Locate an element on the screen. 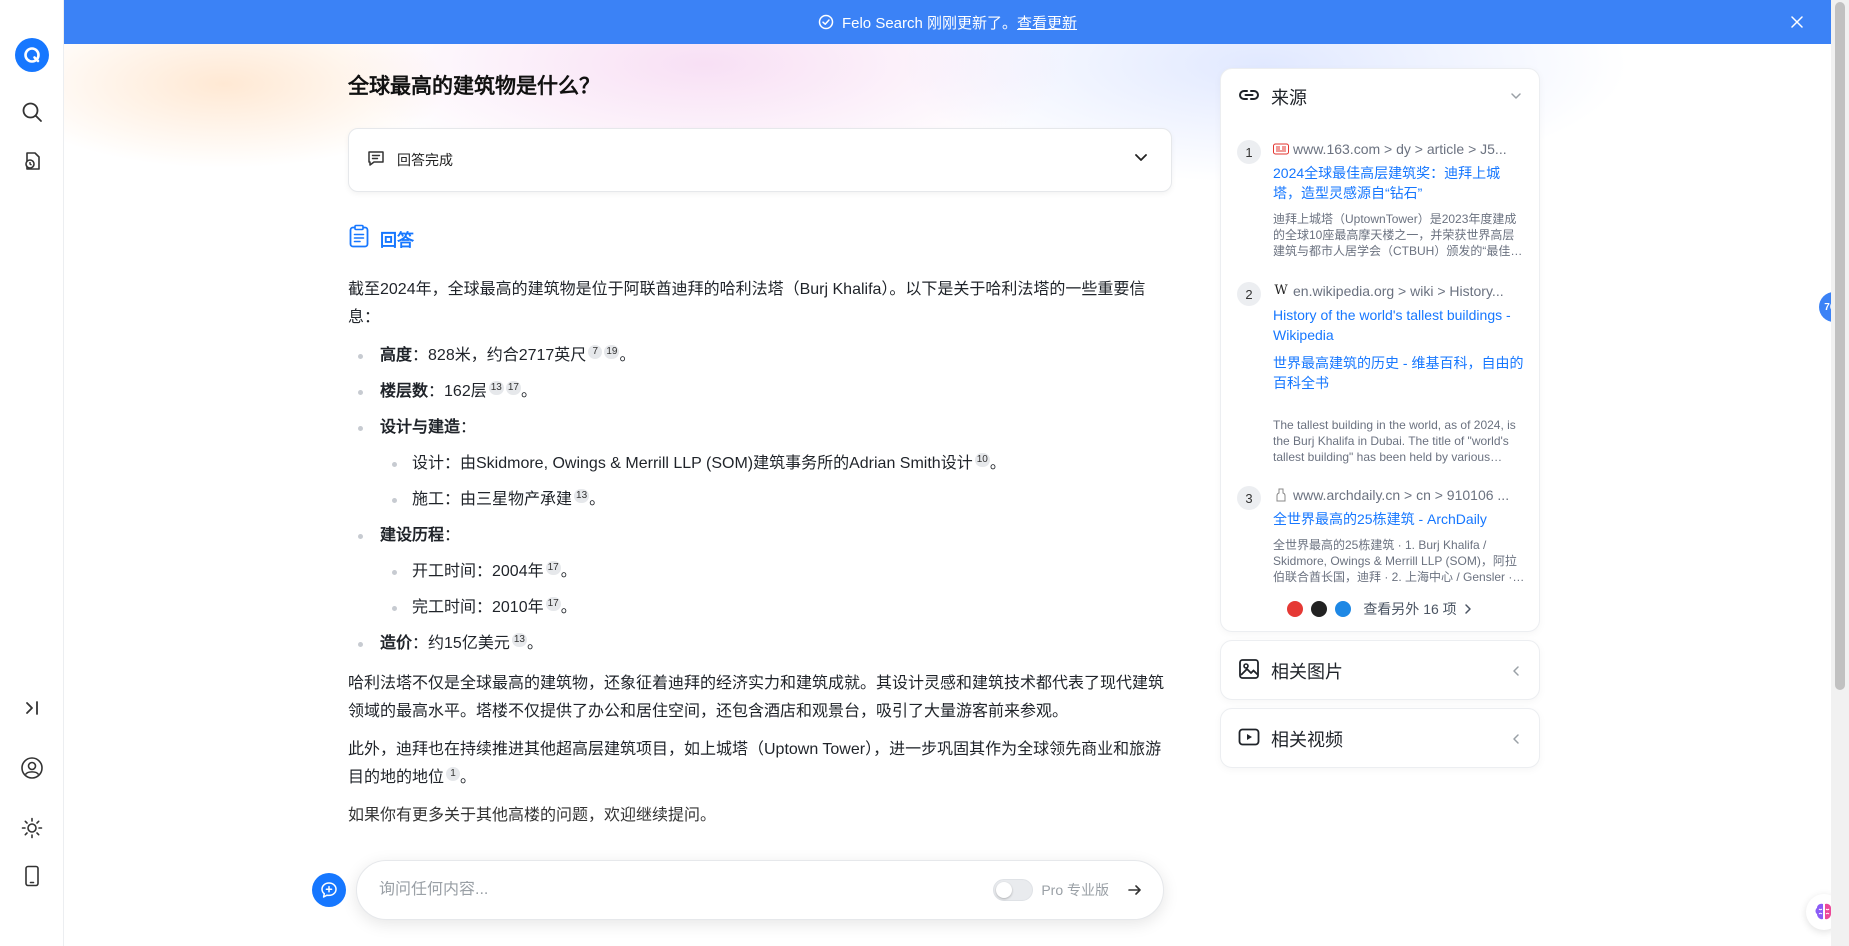  related-videos-header: 相关视频 is located at coordinates (1380, 739).